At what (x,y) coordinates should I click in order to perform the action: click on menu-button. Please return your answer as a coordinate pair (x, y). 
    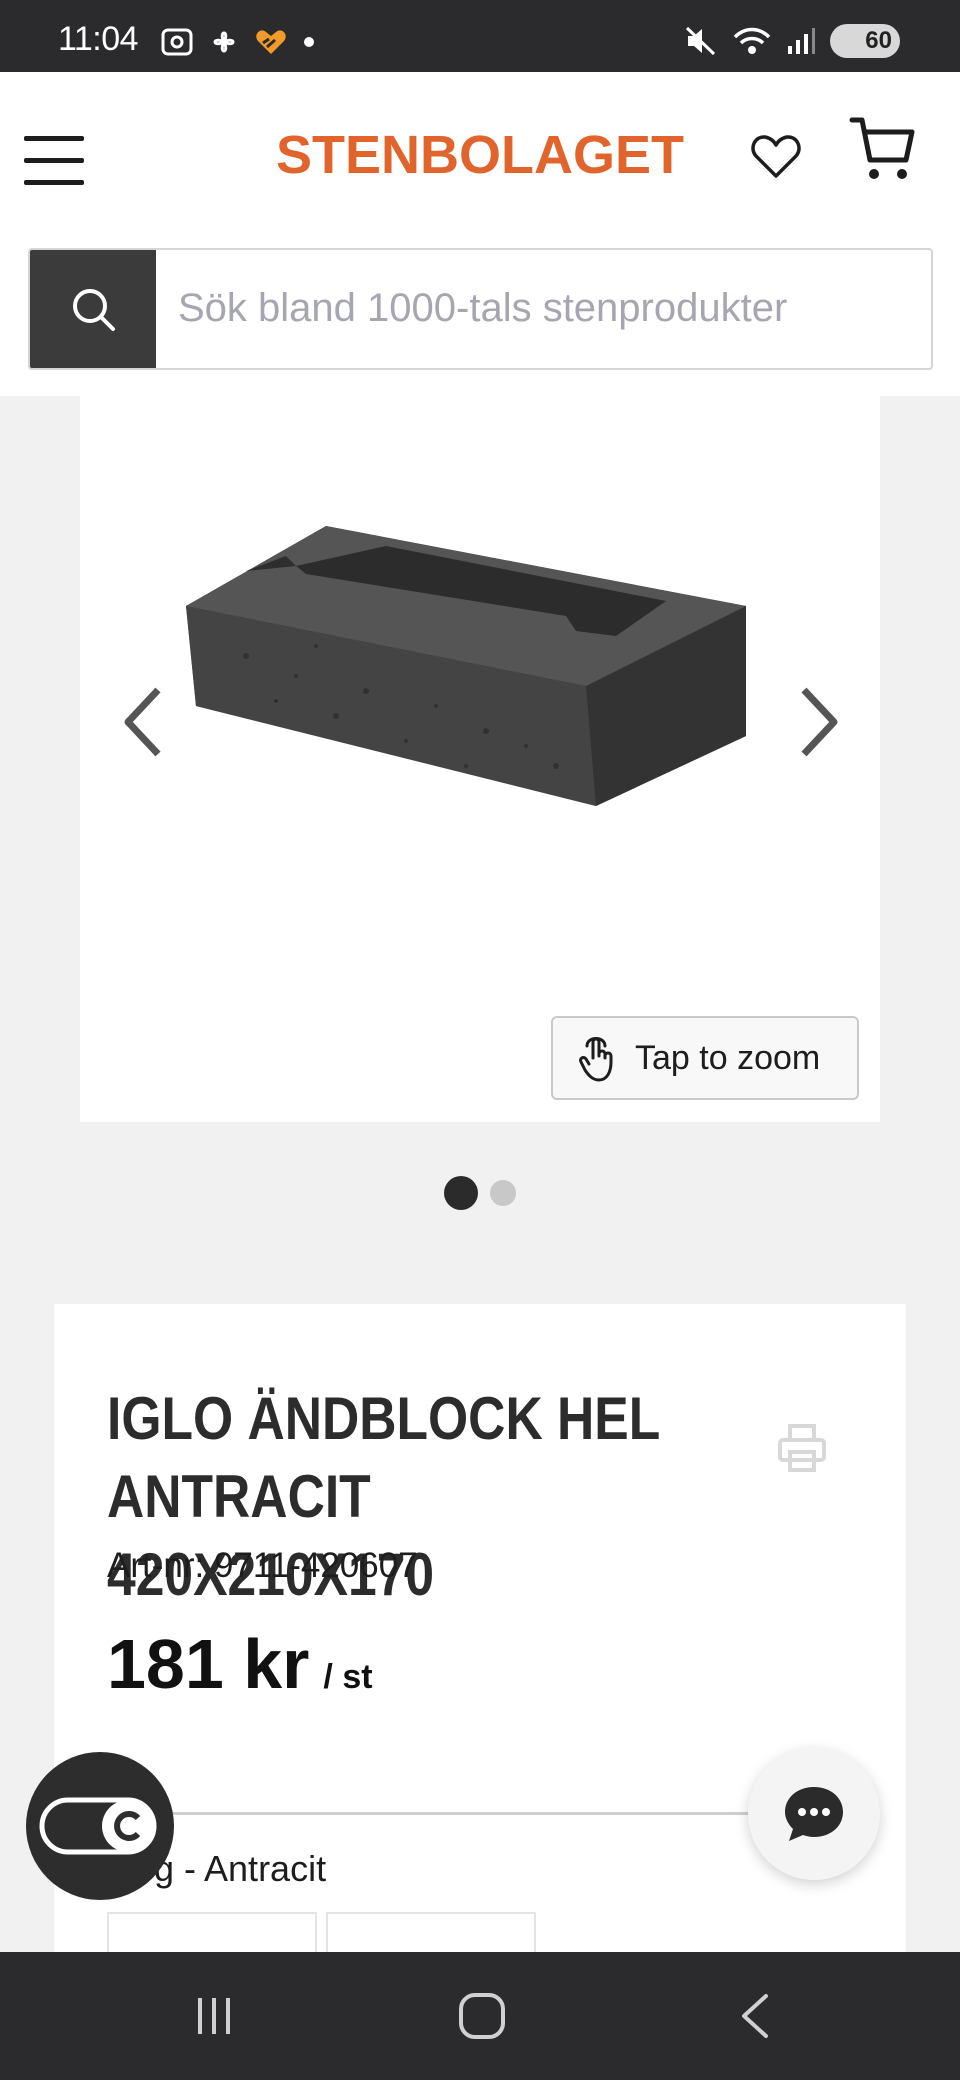
    Looking at the image, I should click on (55, 161).